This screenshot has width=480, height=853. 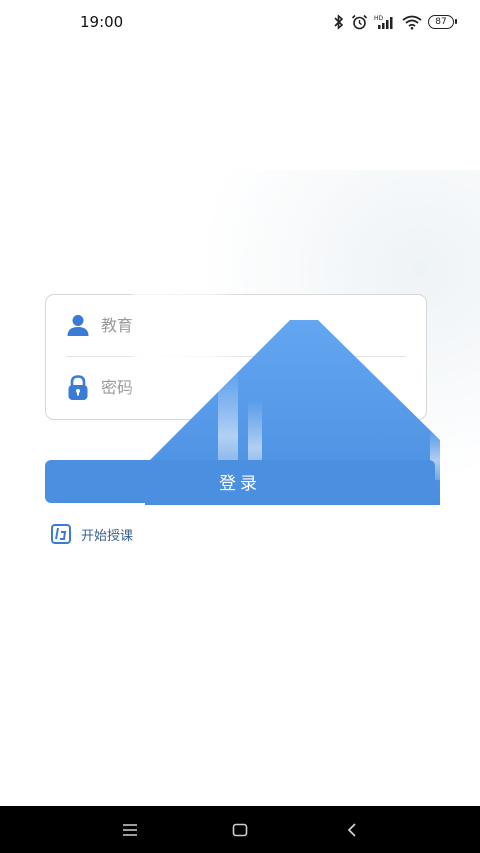 I want to click on status-icons: HD 87, so click(x=395, y=22).